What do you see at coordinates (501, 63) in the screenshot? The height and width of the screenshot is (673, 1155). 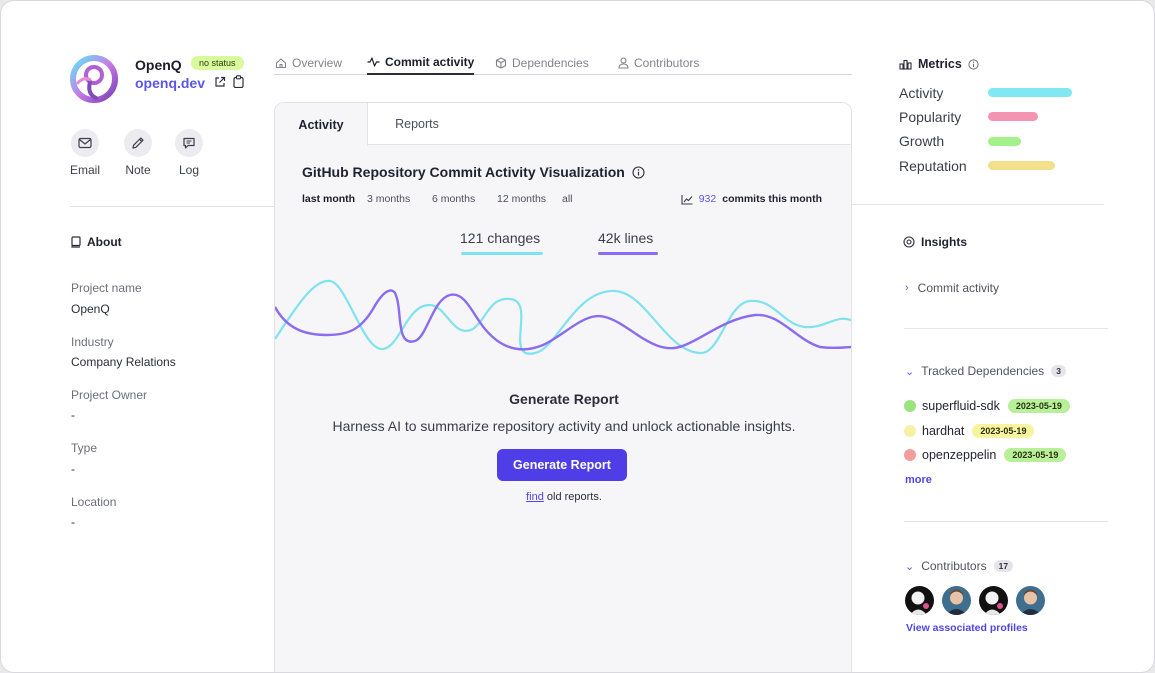 I see `package-icon` at bounding box center [501, 63].